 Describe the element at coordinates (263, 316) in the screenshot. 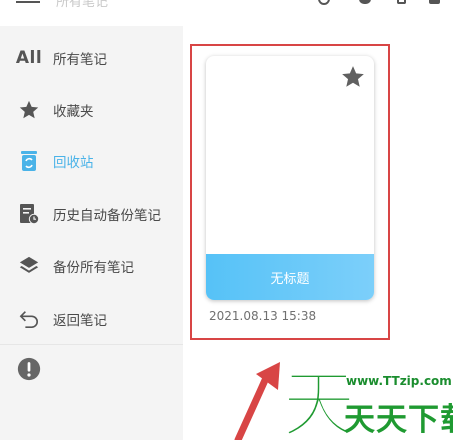

I see `note-date: 2021.08.13 15:38` at that location.